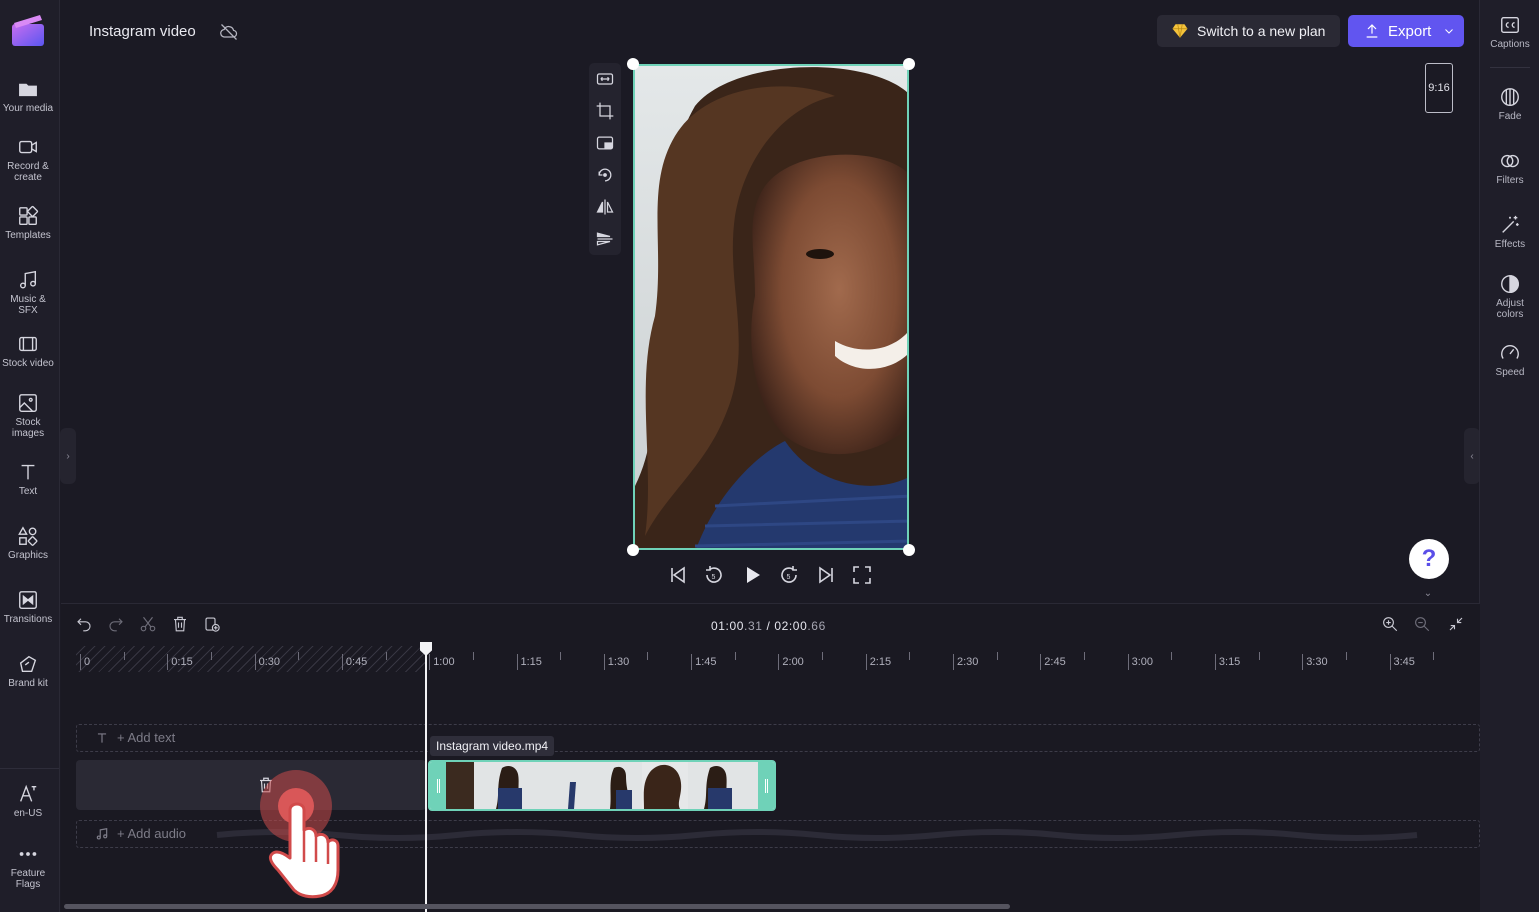 The image size is (1539, 912). I want to click on picture-in-picture-button, so click(605, 143).